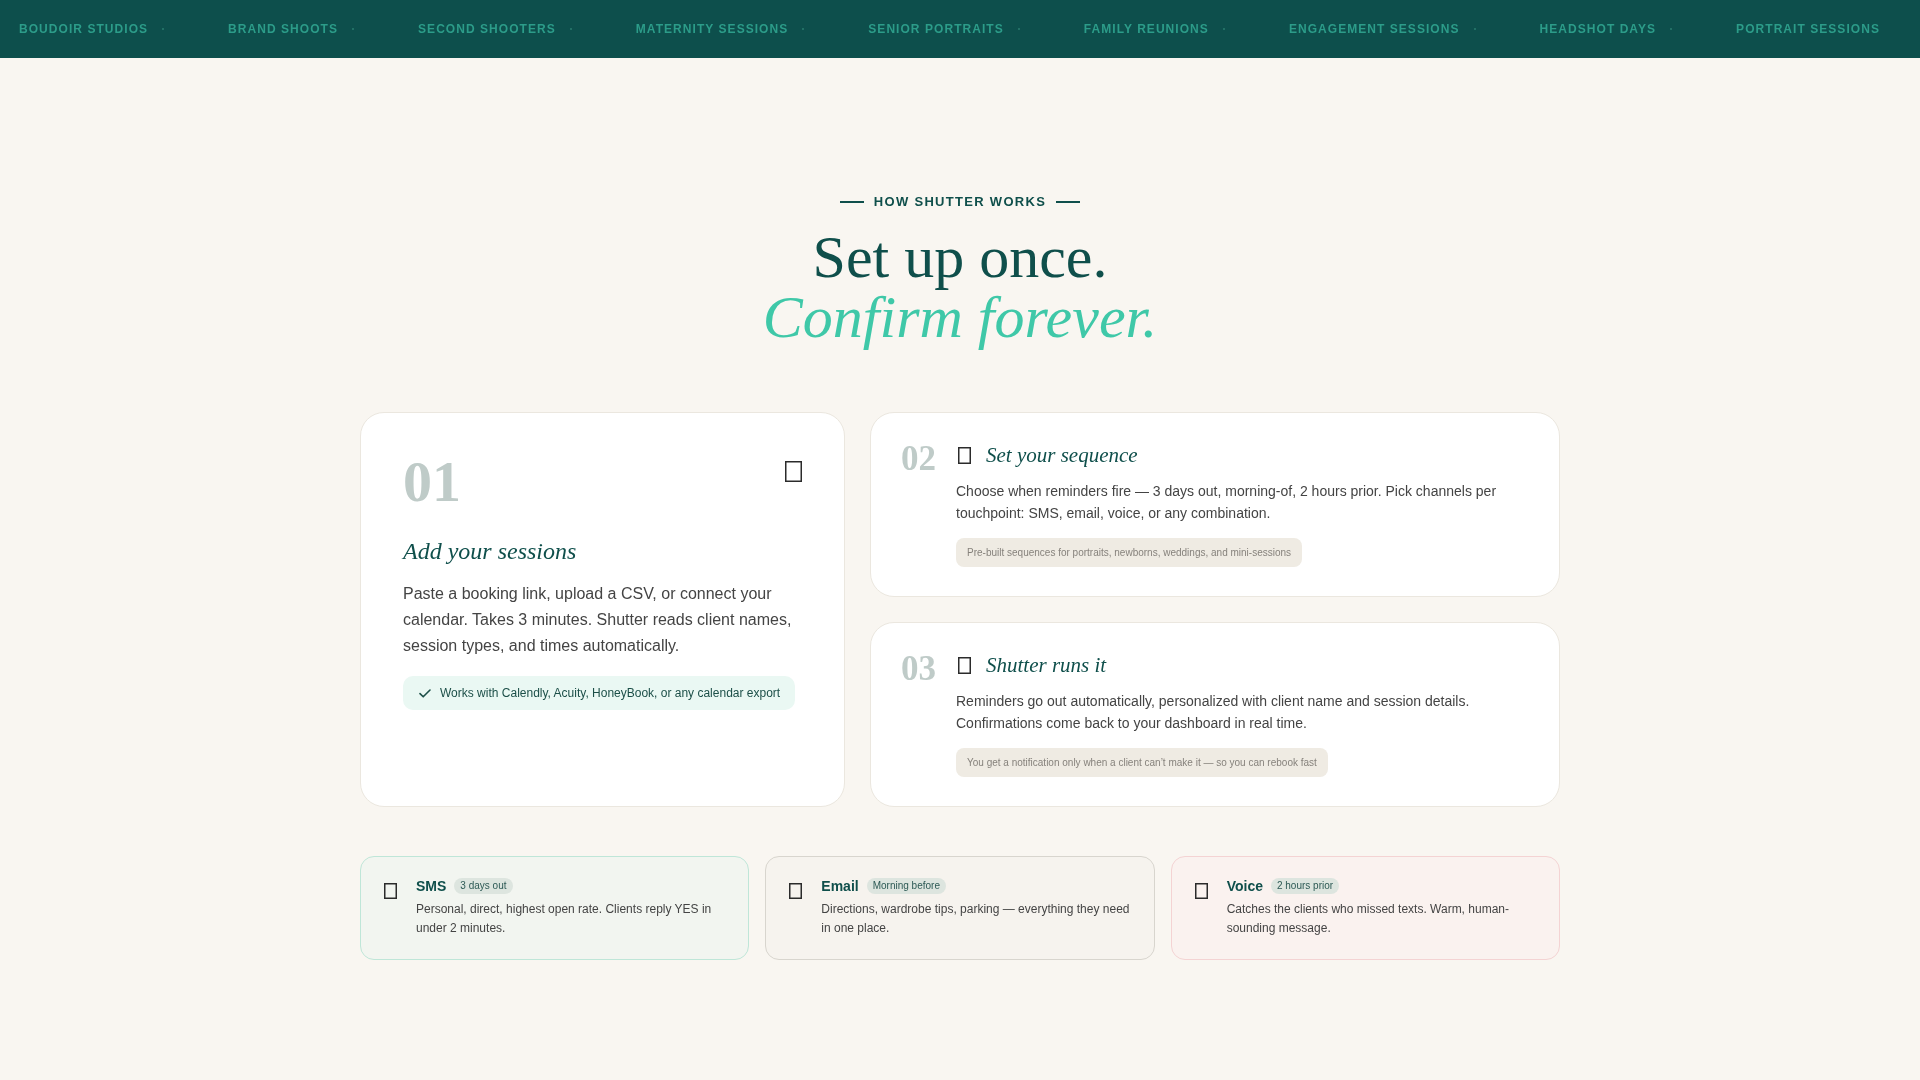  I want to click on step-title: Shutter runs it, so click(1046, 665).